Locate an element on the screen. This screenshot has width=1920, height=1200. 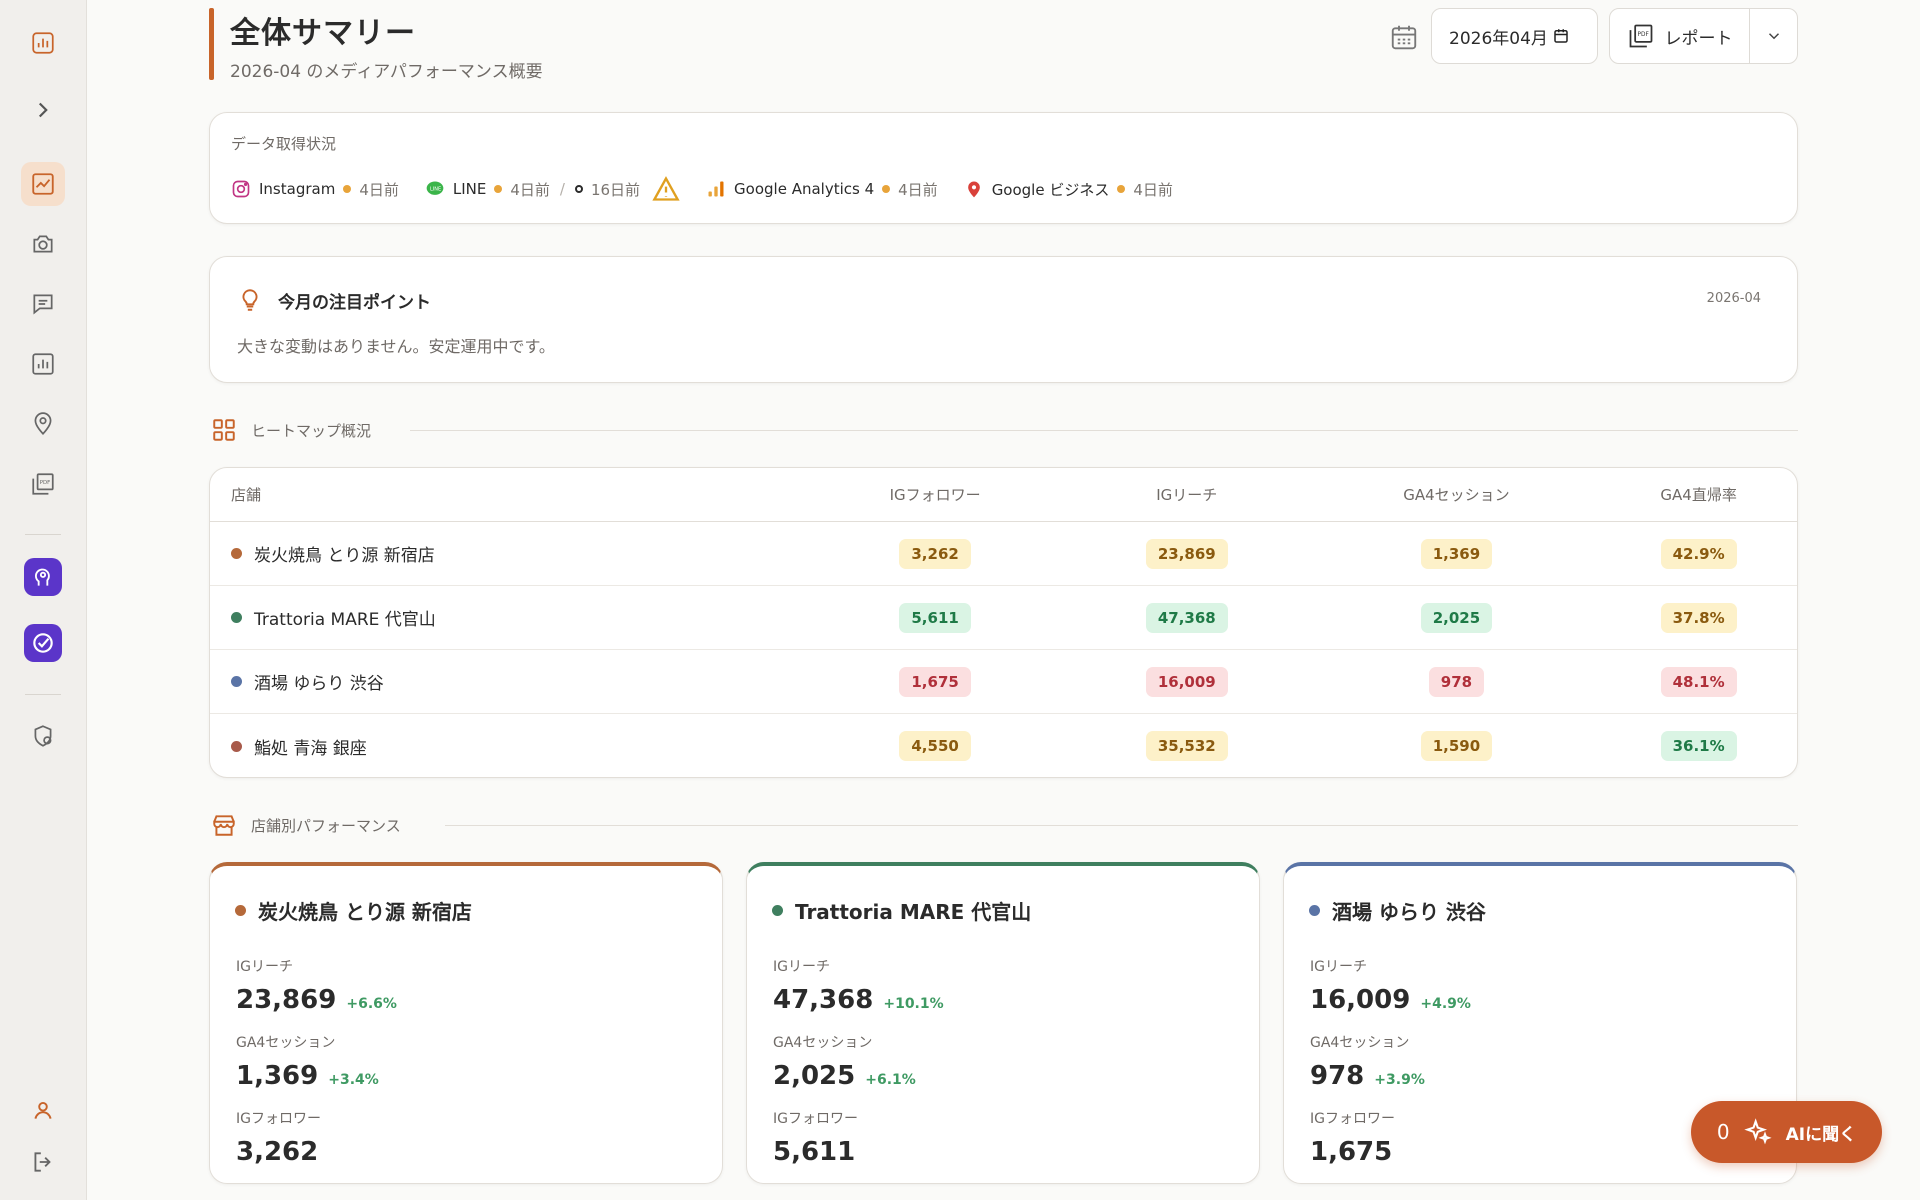
metric-delta: +3.9% is located at coordinates (1399, 1080).